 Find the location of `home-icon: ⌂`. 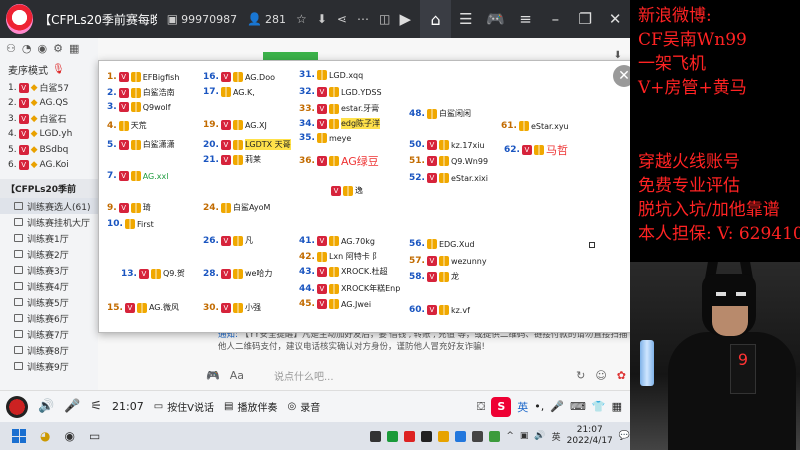

home-icon: ⌂ is located at coordinates (435, 19).